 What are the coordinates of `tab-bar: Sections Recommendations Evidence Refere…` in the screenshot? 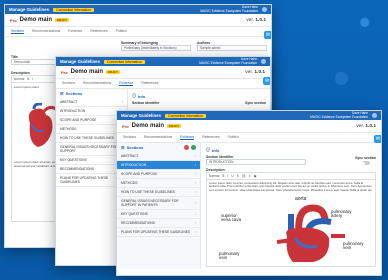 It's located at (138, 32).